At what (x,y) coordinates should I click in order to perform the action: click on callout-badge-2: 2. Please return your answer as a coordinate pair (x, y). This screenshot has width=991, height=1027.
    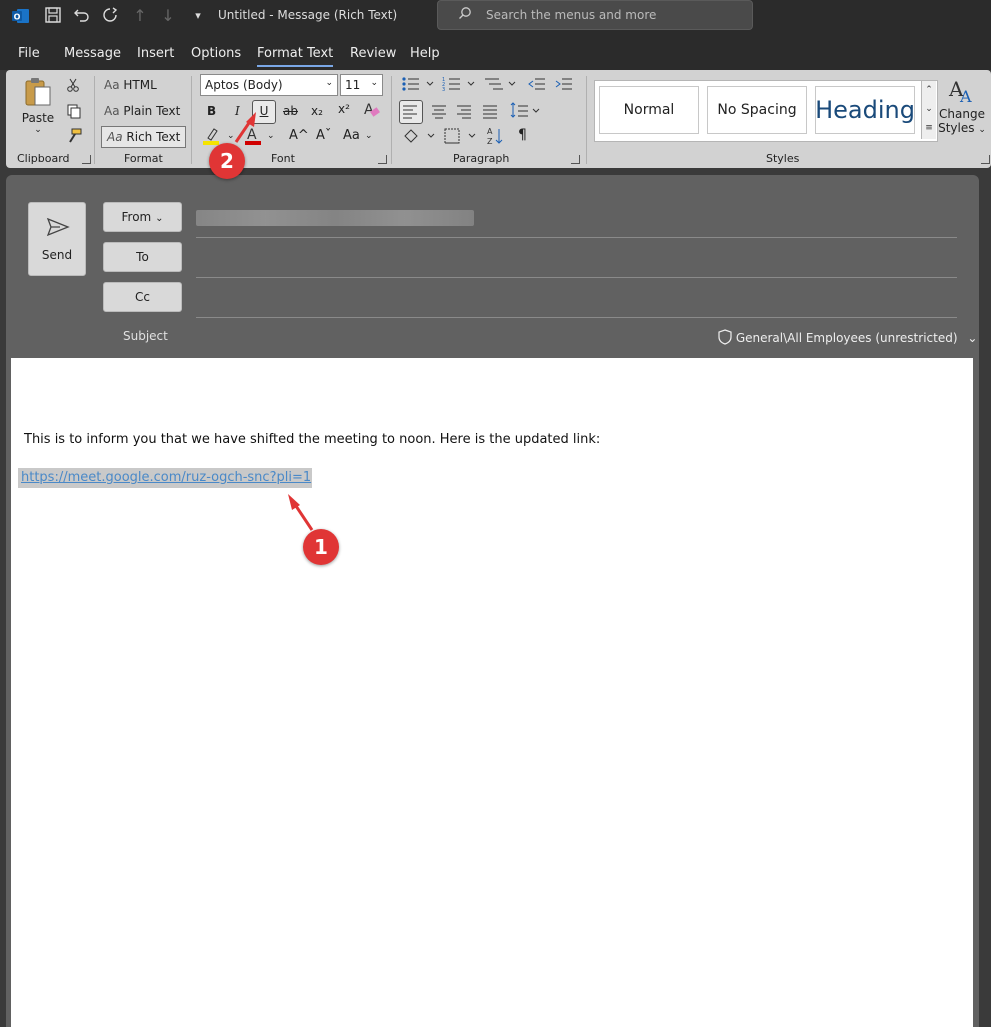
    Looking at the image, I should click on (227, 161).